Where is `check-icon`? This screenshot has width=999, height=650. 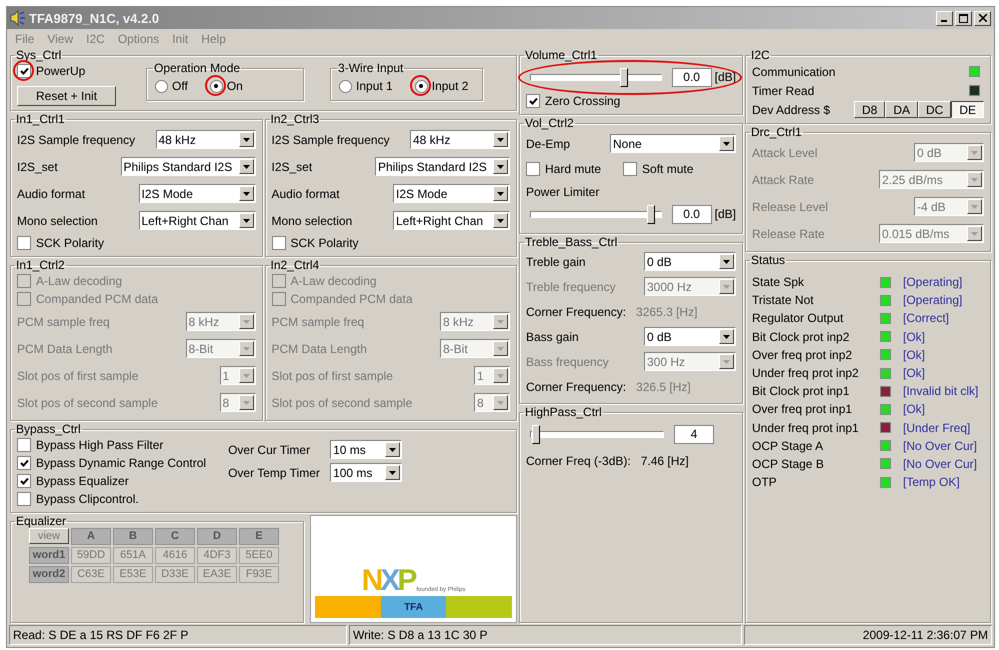 check-icon is located at coordinates (533, 101).